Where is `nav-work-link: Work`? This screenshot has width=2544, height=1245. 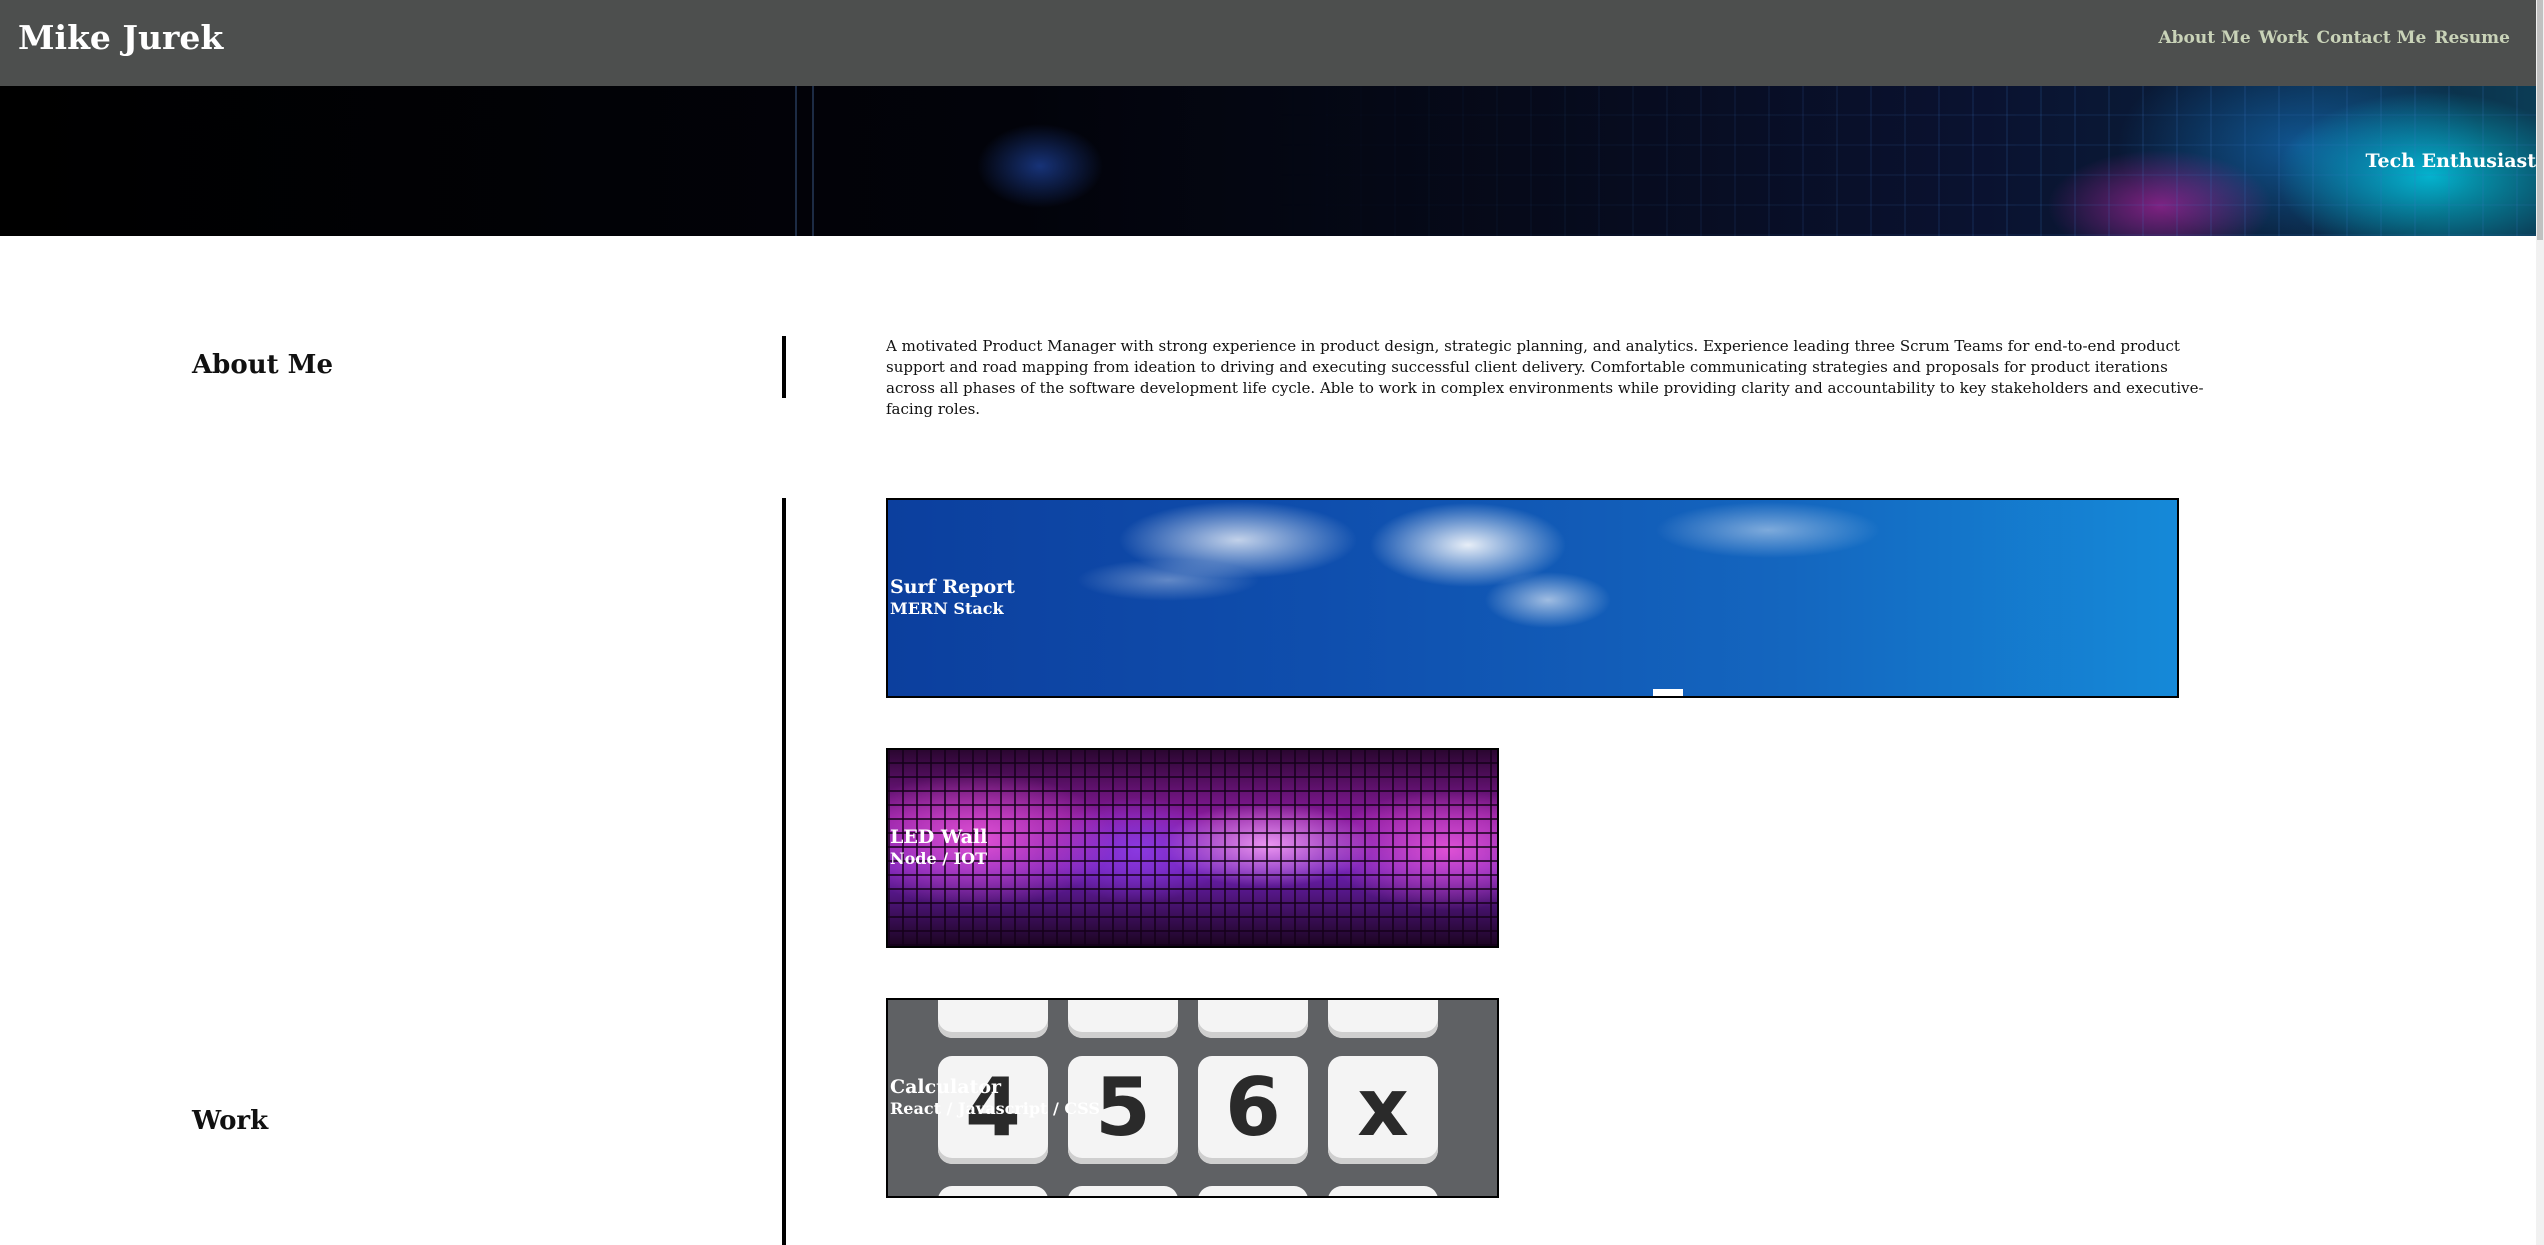 nav-work-link: Work is located at coordinates (2284, 38).